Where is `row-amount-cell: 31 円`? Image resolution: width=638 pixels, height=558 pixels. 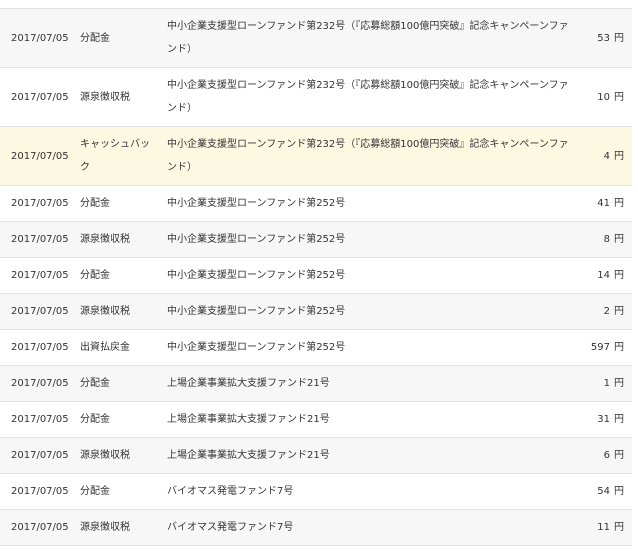 row-amount-cell: 31 円 is located at coordinates (608, 420).